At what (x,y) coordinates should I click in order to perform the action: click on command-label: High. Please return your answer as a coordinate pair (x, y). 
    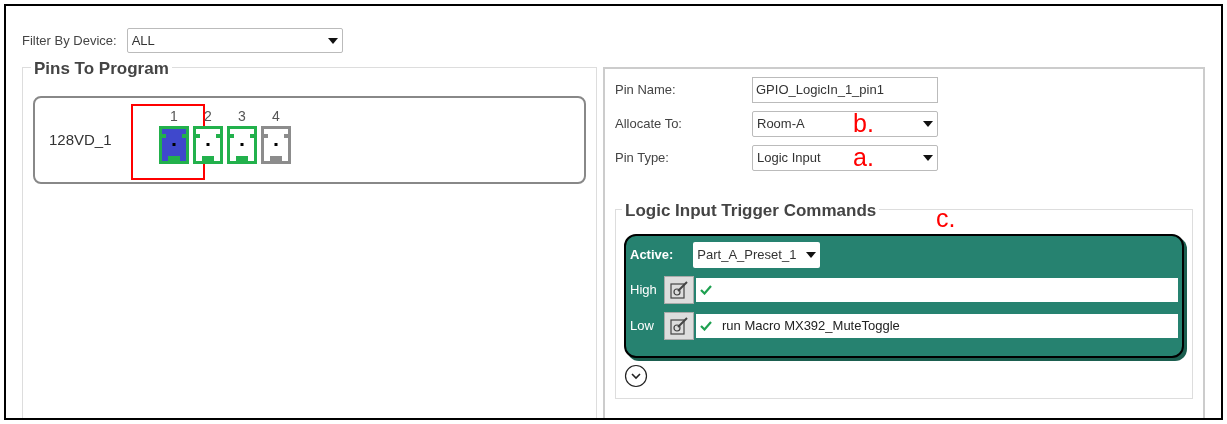
    Looking at the image, I should click on (644, 290).